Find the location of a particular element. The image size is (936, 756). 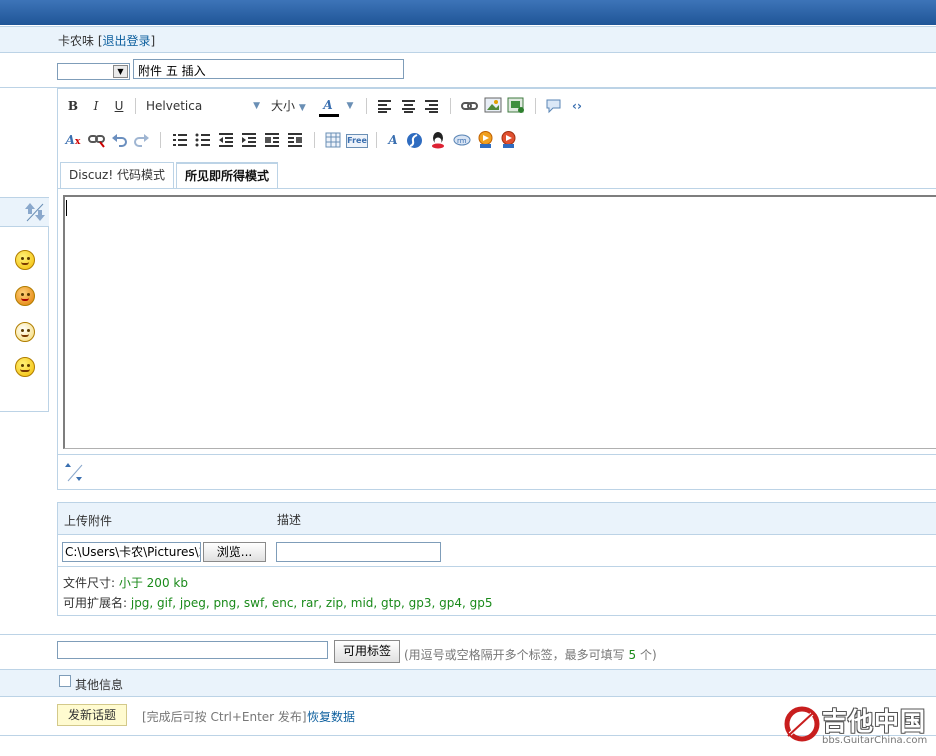

subject-input: 附件 五 插入 is located at coordinates (268, 69).